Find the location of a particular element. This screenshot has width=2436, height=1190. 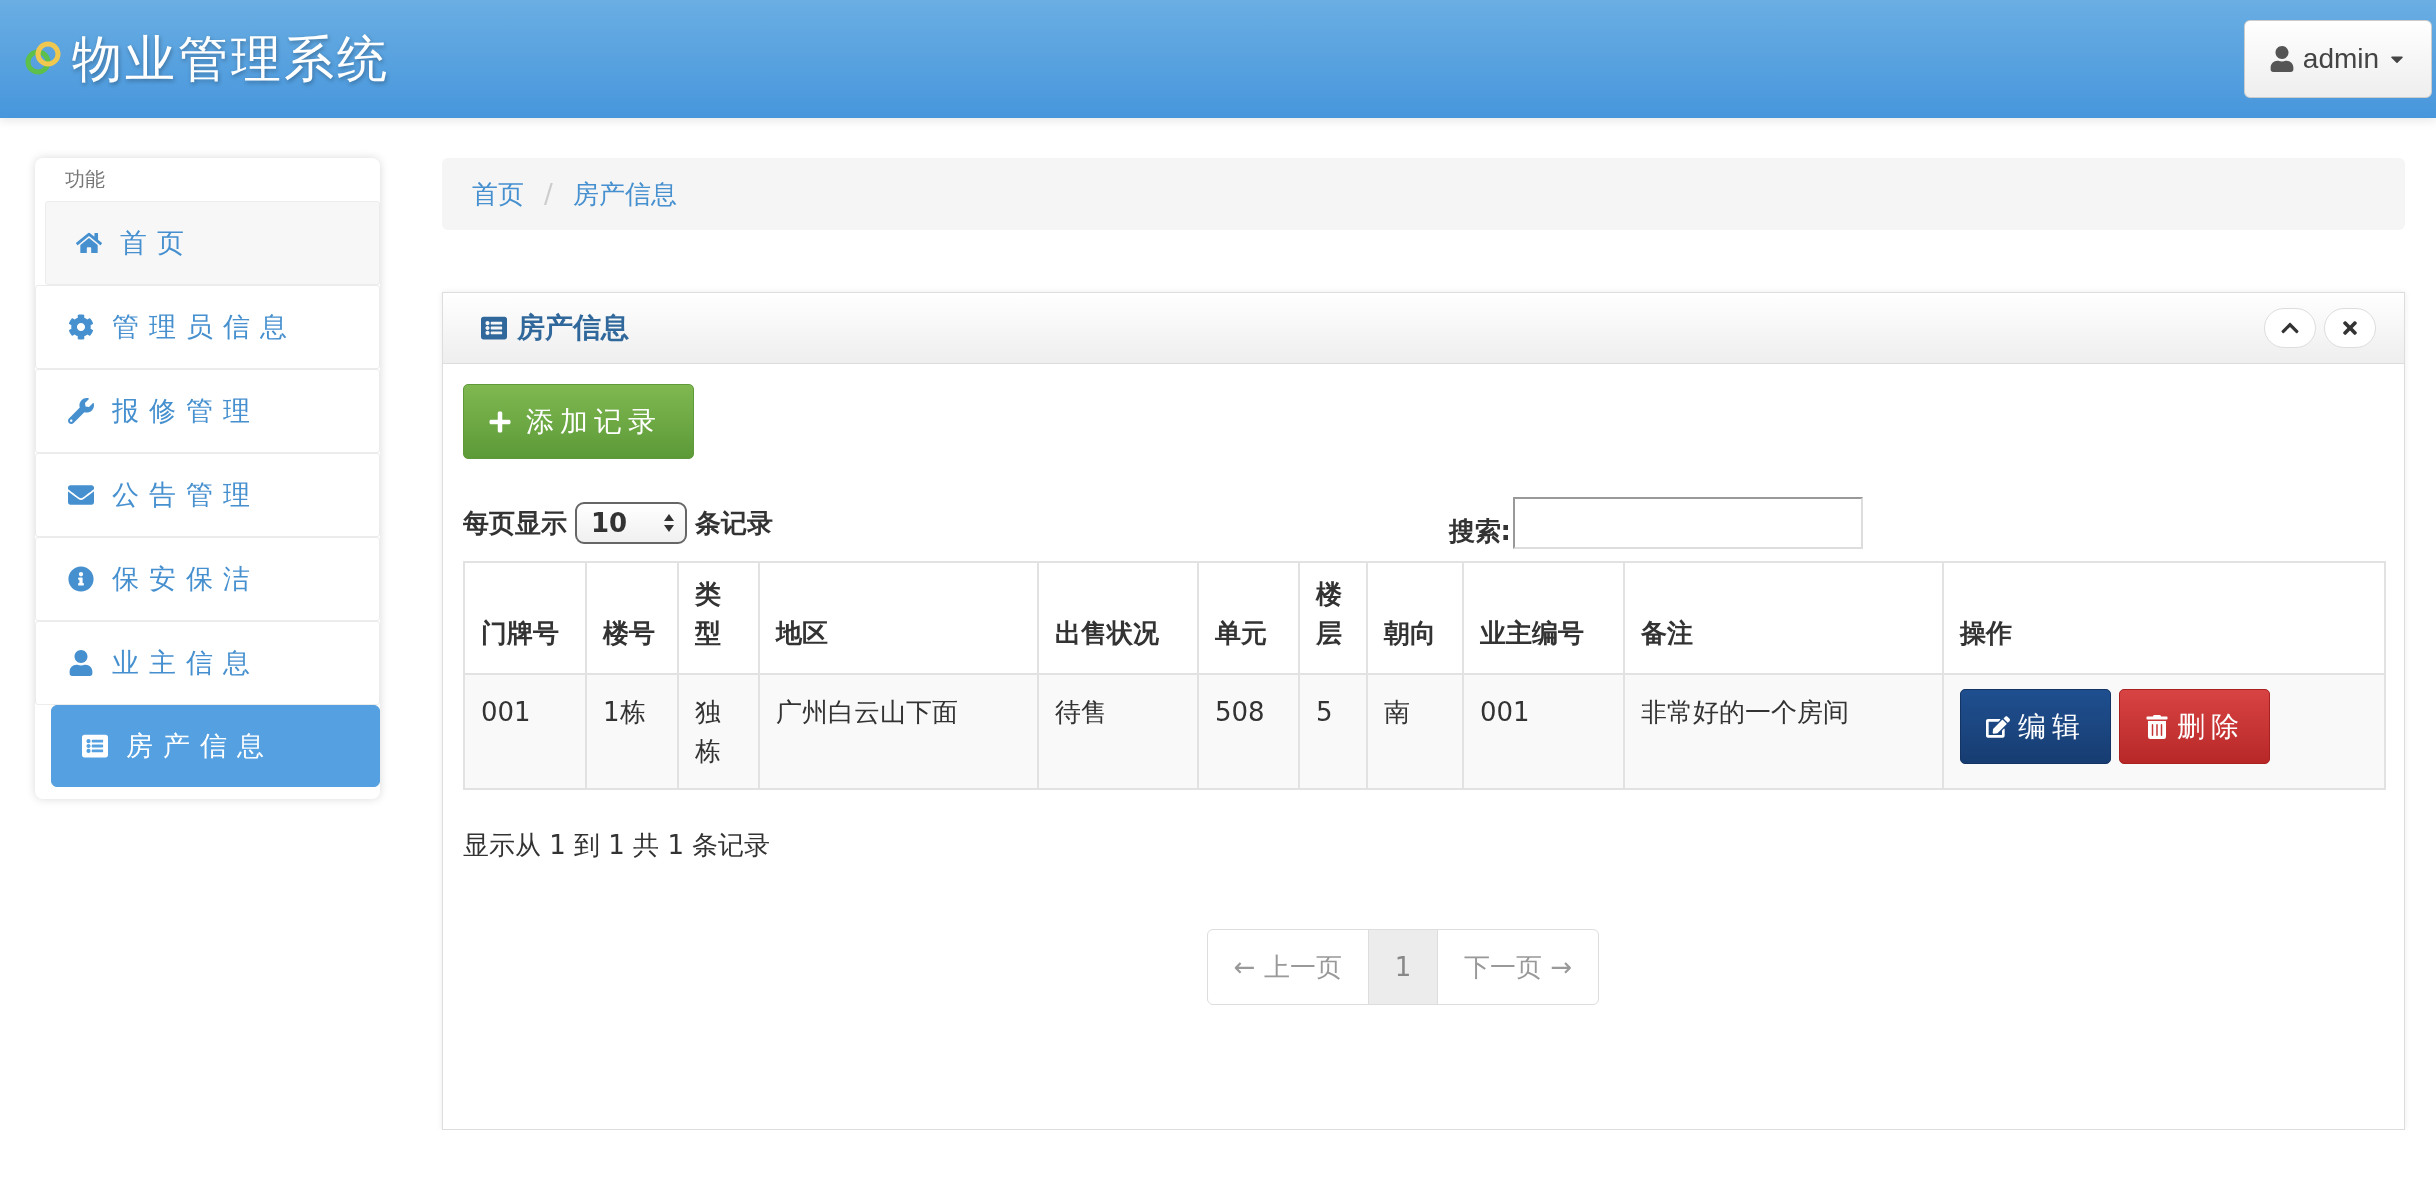

page-length-suffix: 条记录 is located at coordinates (734, 523).